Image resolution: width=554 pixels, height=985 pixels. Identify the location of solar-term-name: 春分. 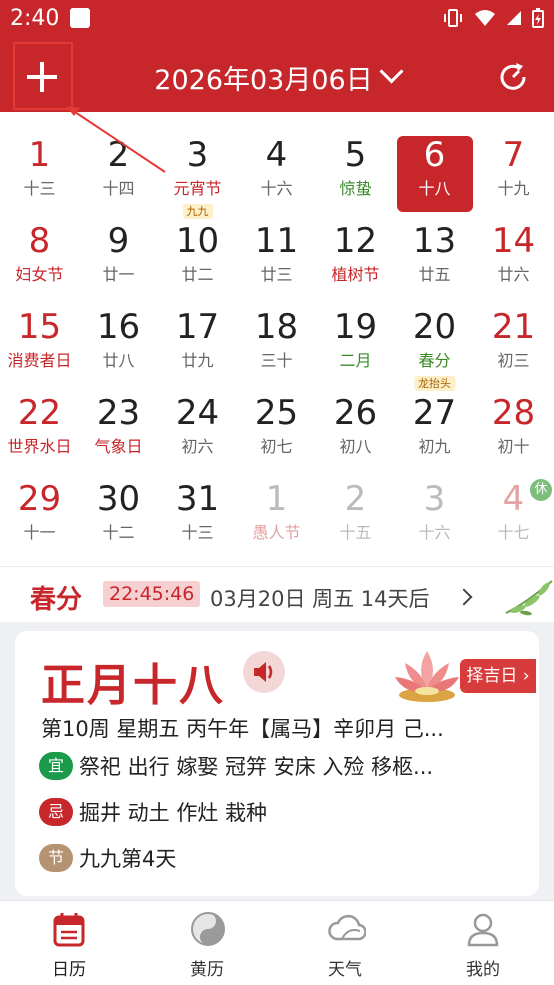
(56, 600).